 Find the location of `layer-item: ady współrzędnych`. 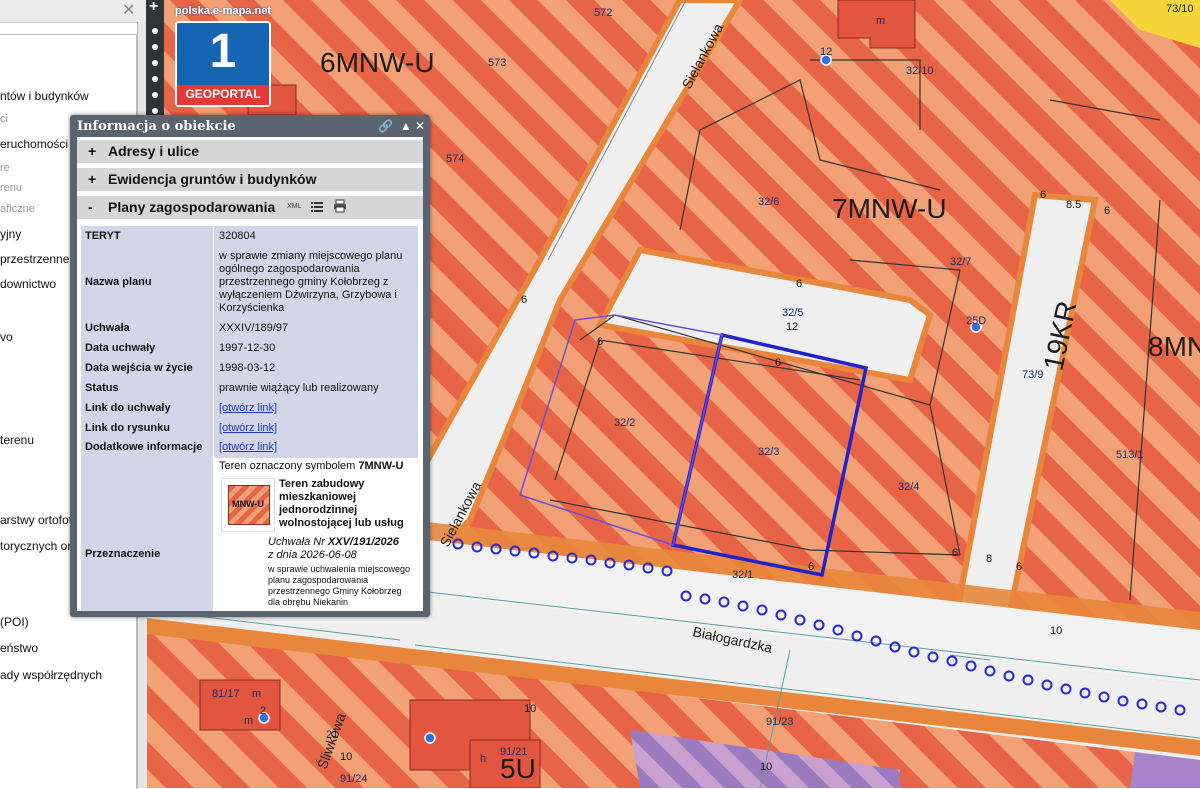

layer-item: ady współrzędnych is located at coordinates (51, 675).